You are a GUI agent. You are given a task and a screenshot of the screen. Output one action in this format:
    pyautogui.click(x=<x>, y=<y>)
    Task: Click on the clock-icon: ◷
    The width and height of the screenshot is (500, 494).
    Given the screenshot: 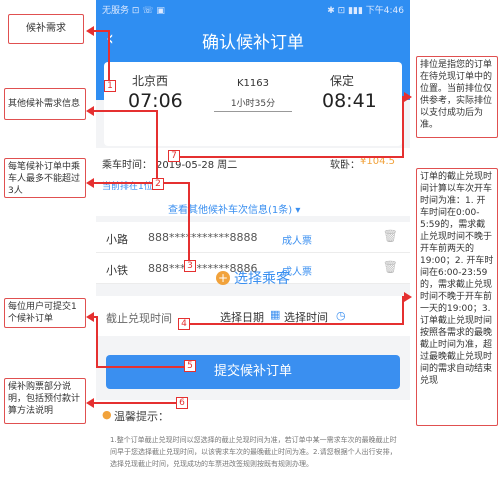 What is the action you would take?
    pyautogui.click(x=341, y=315)
    